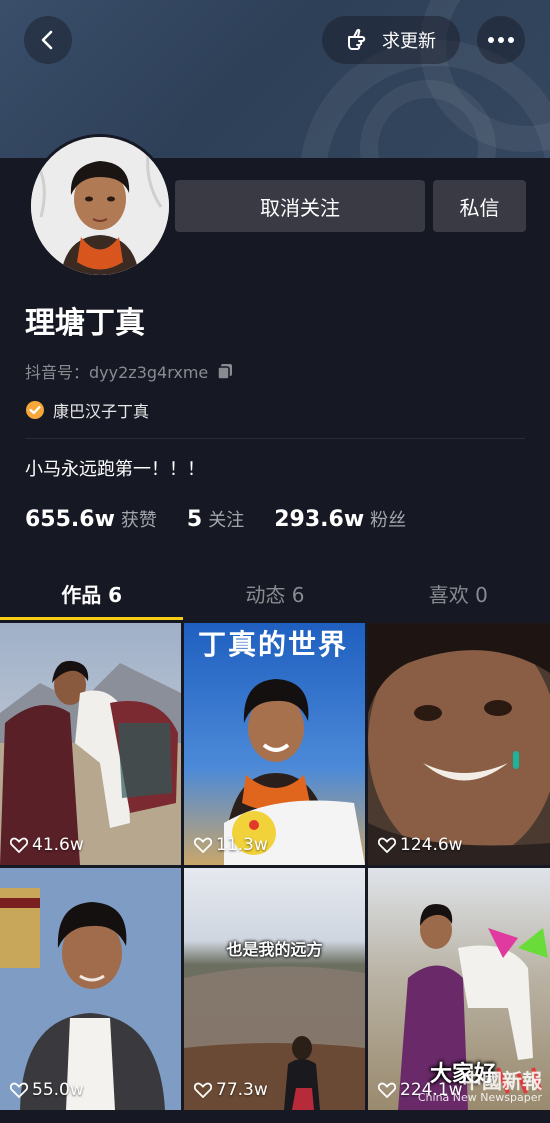  I want to click on tab-likes: 喜欢 0, so click(458, 593).